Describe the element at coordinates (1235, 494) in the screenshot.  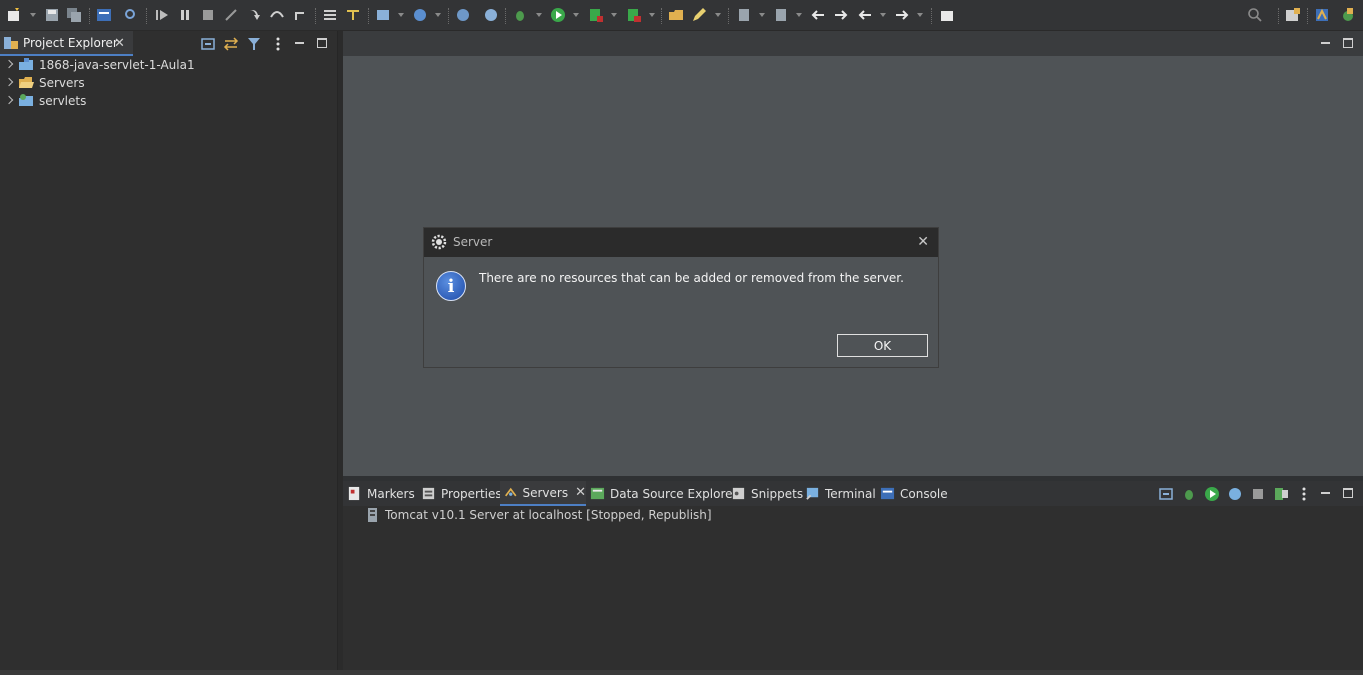
I see `profile-server-icon` at that location.